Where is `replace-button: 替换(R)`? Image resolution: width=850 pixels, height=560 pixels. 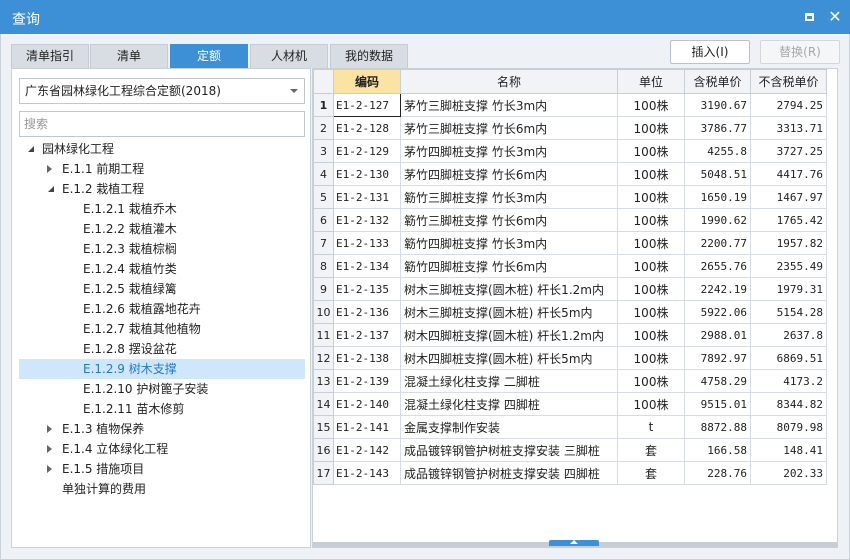 replace-button: 替换(R) is located at coordinates (800, 52).